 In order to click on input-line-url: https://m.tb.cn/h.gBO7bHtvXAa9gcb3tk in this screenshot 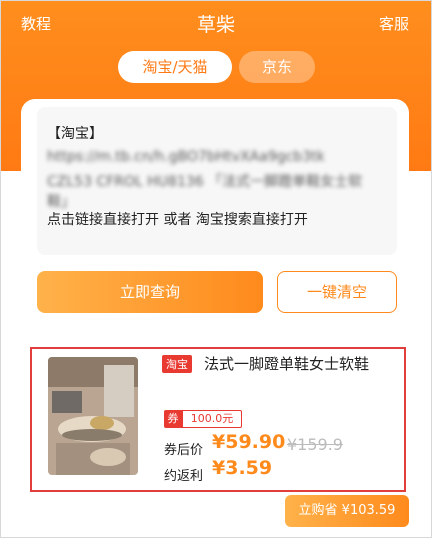, I will do `click(186, 157)`.